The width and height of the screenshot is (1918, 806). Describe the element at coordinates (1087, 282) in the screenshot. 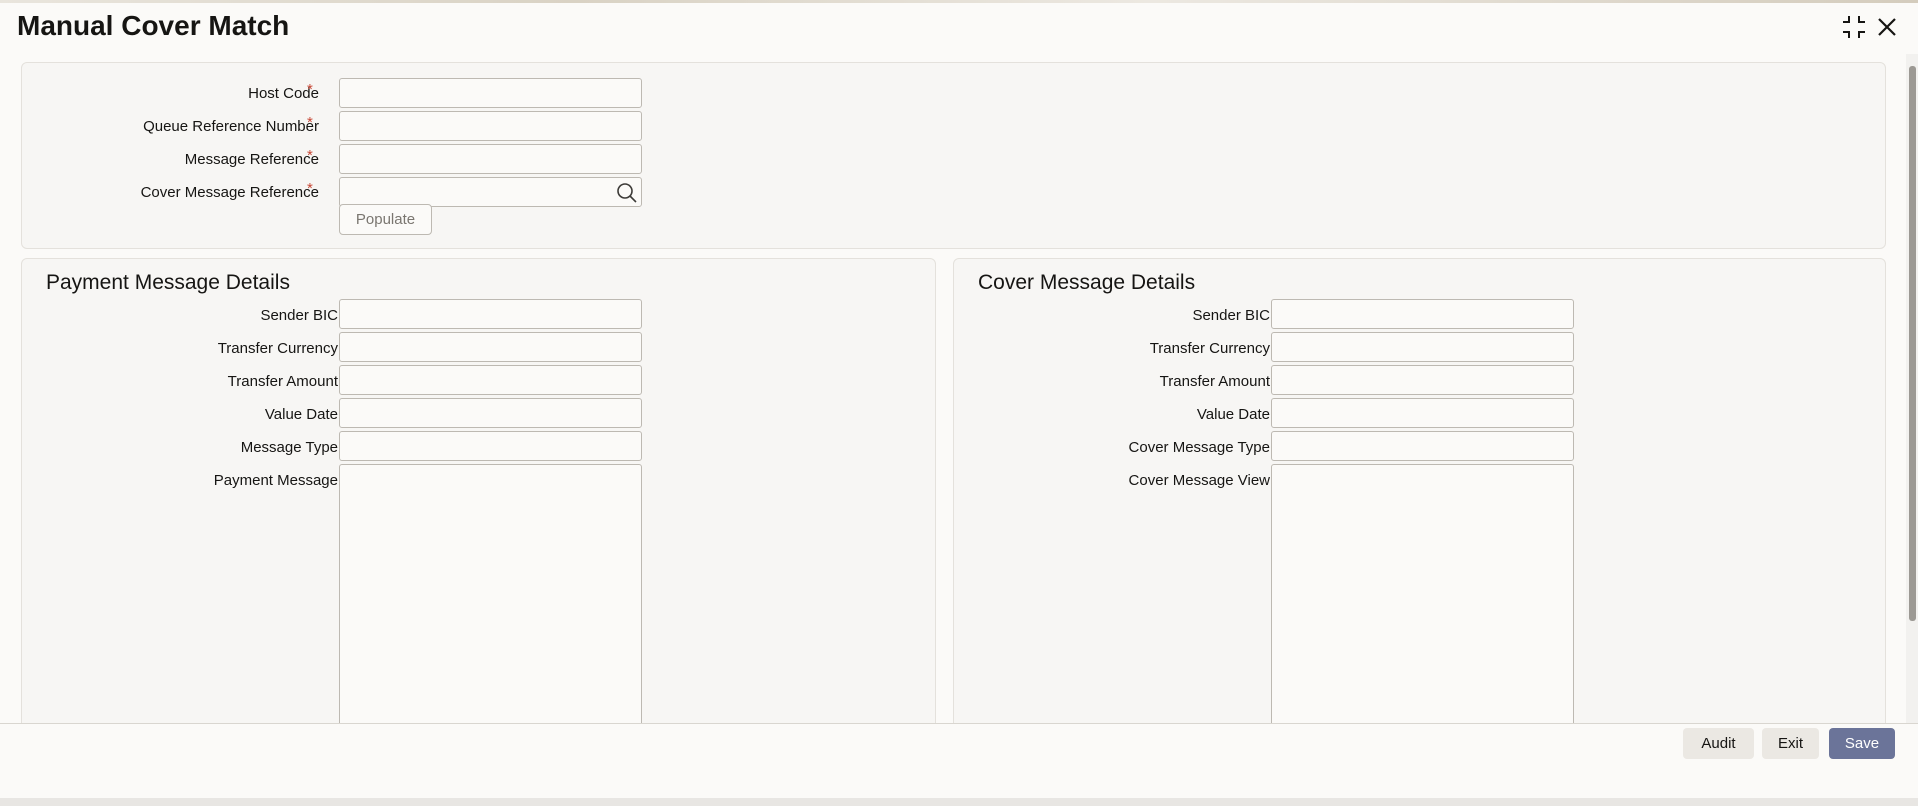

I see `cover-section-title: Cover Message Details` at that location.